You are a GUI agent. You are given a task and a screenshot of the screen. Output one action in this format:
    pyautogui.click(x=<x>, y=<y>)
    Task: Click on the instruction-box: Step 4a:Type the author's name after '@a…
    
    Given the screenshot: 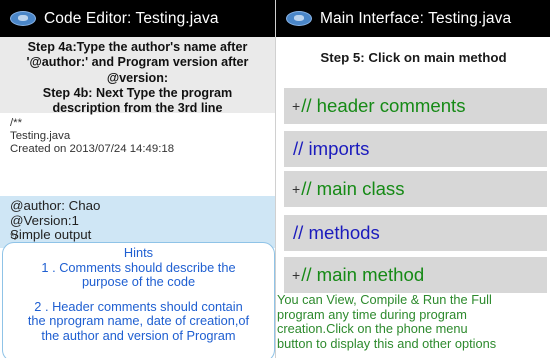 What is the action you would take?
    pyautogui.click(x=137, y=76)
    